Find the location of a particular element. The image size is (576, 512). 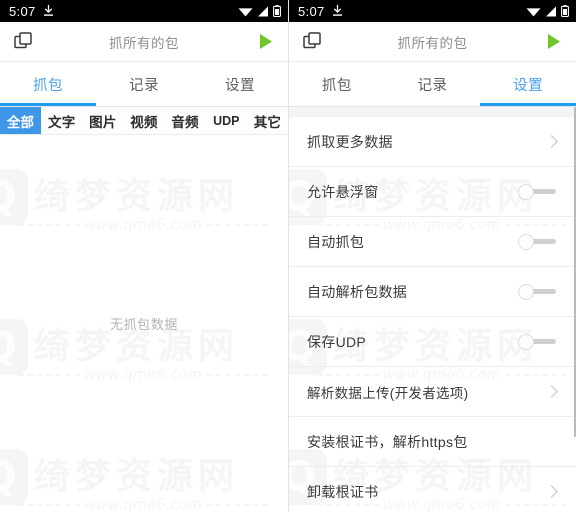

filter-chip-text: 文字 is located at coordinates (61, 120).